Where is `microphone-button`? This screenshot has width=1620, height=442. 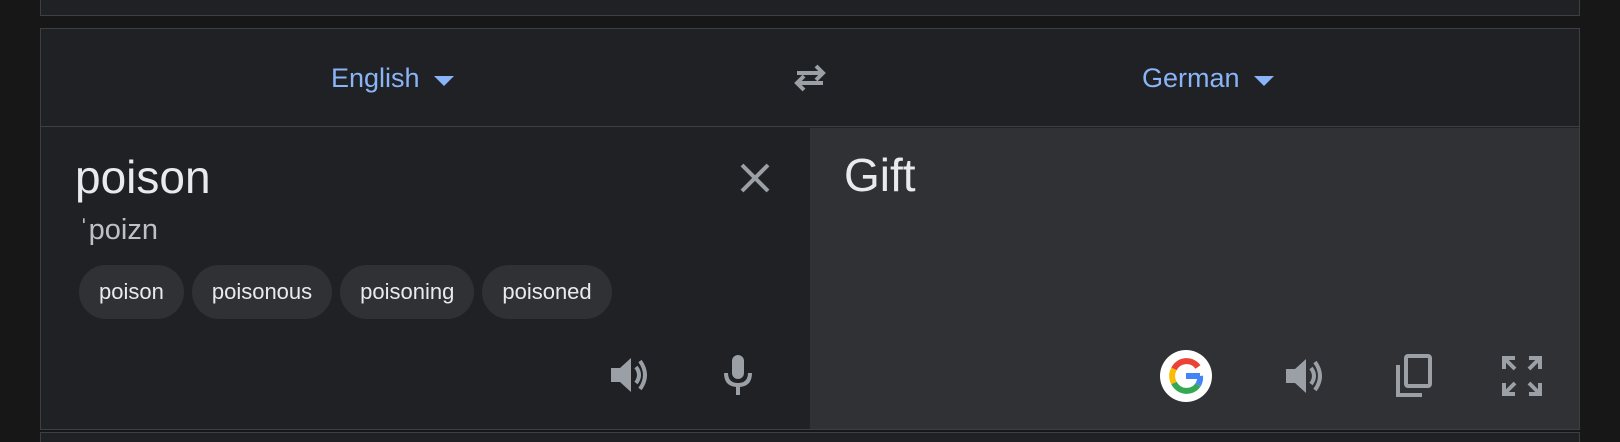
microphone-button is located at coordinates (738, 375).